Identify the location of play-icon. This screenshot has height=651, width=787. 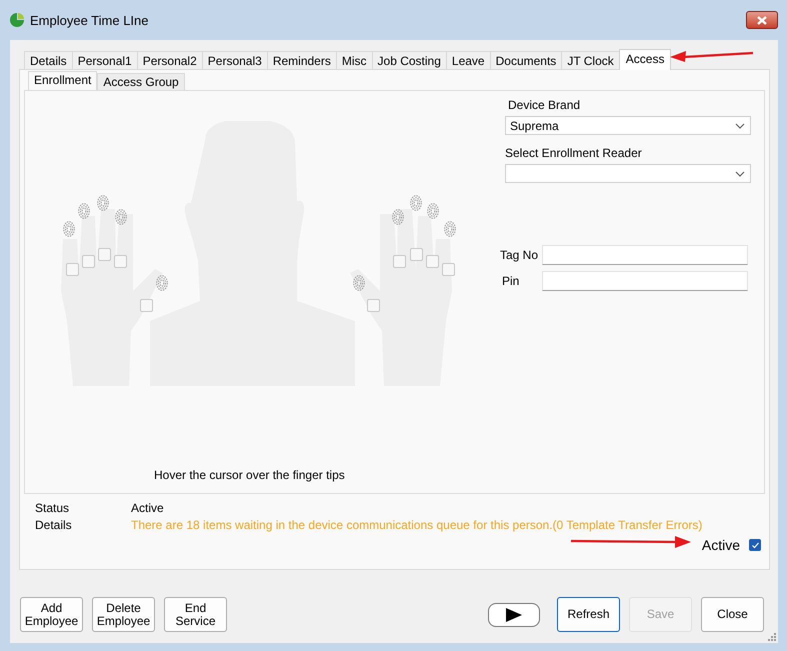
(514, 615).